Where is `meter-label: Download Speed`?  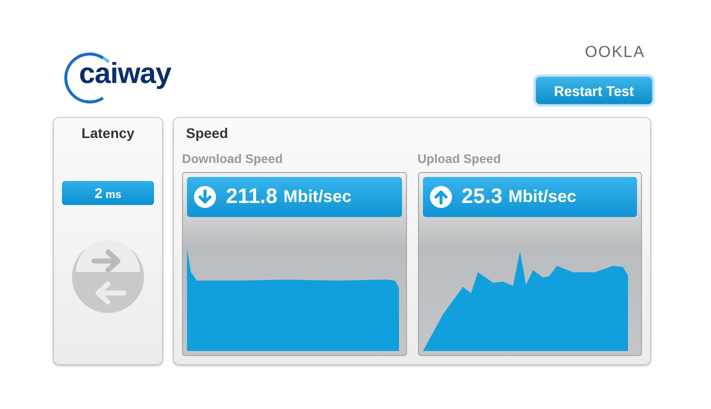 meter-label: Download Speed is located at coordinates (233, 159).